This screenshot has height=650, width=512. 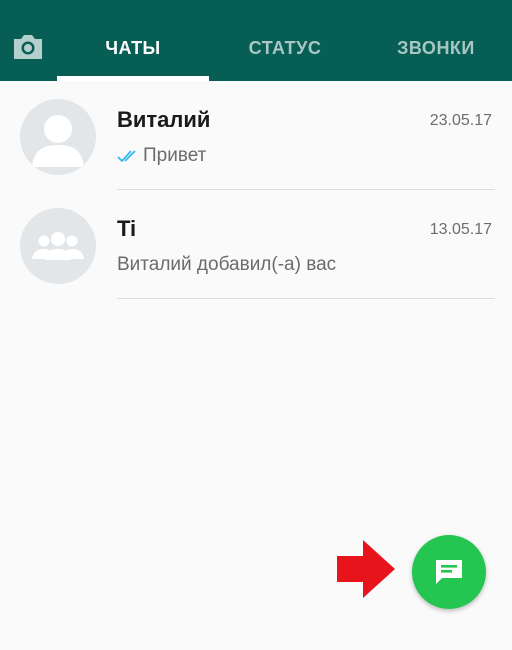 I want to click on chat-preview: Привет, so click(x=161, y=157).